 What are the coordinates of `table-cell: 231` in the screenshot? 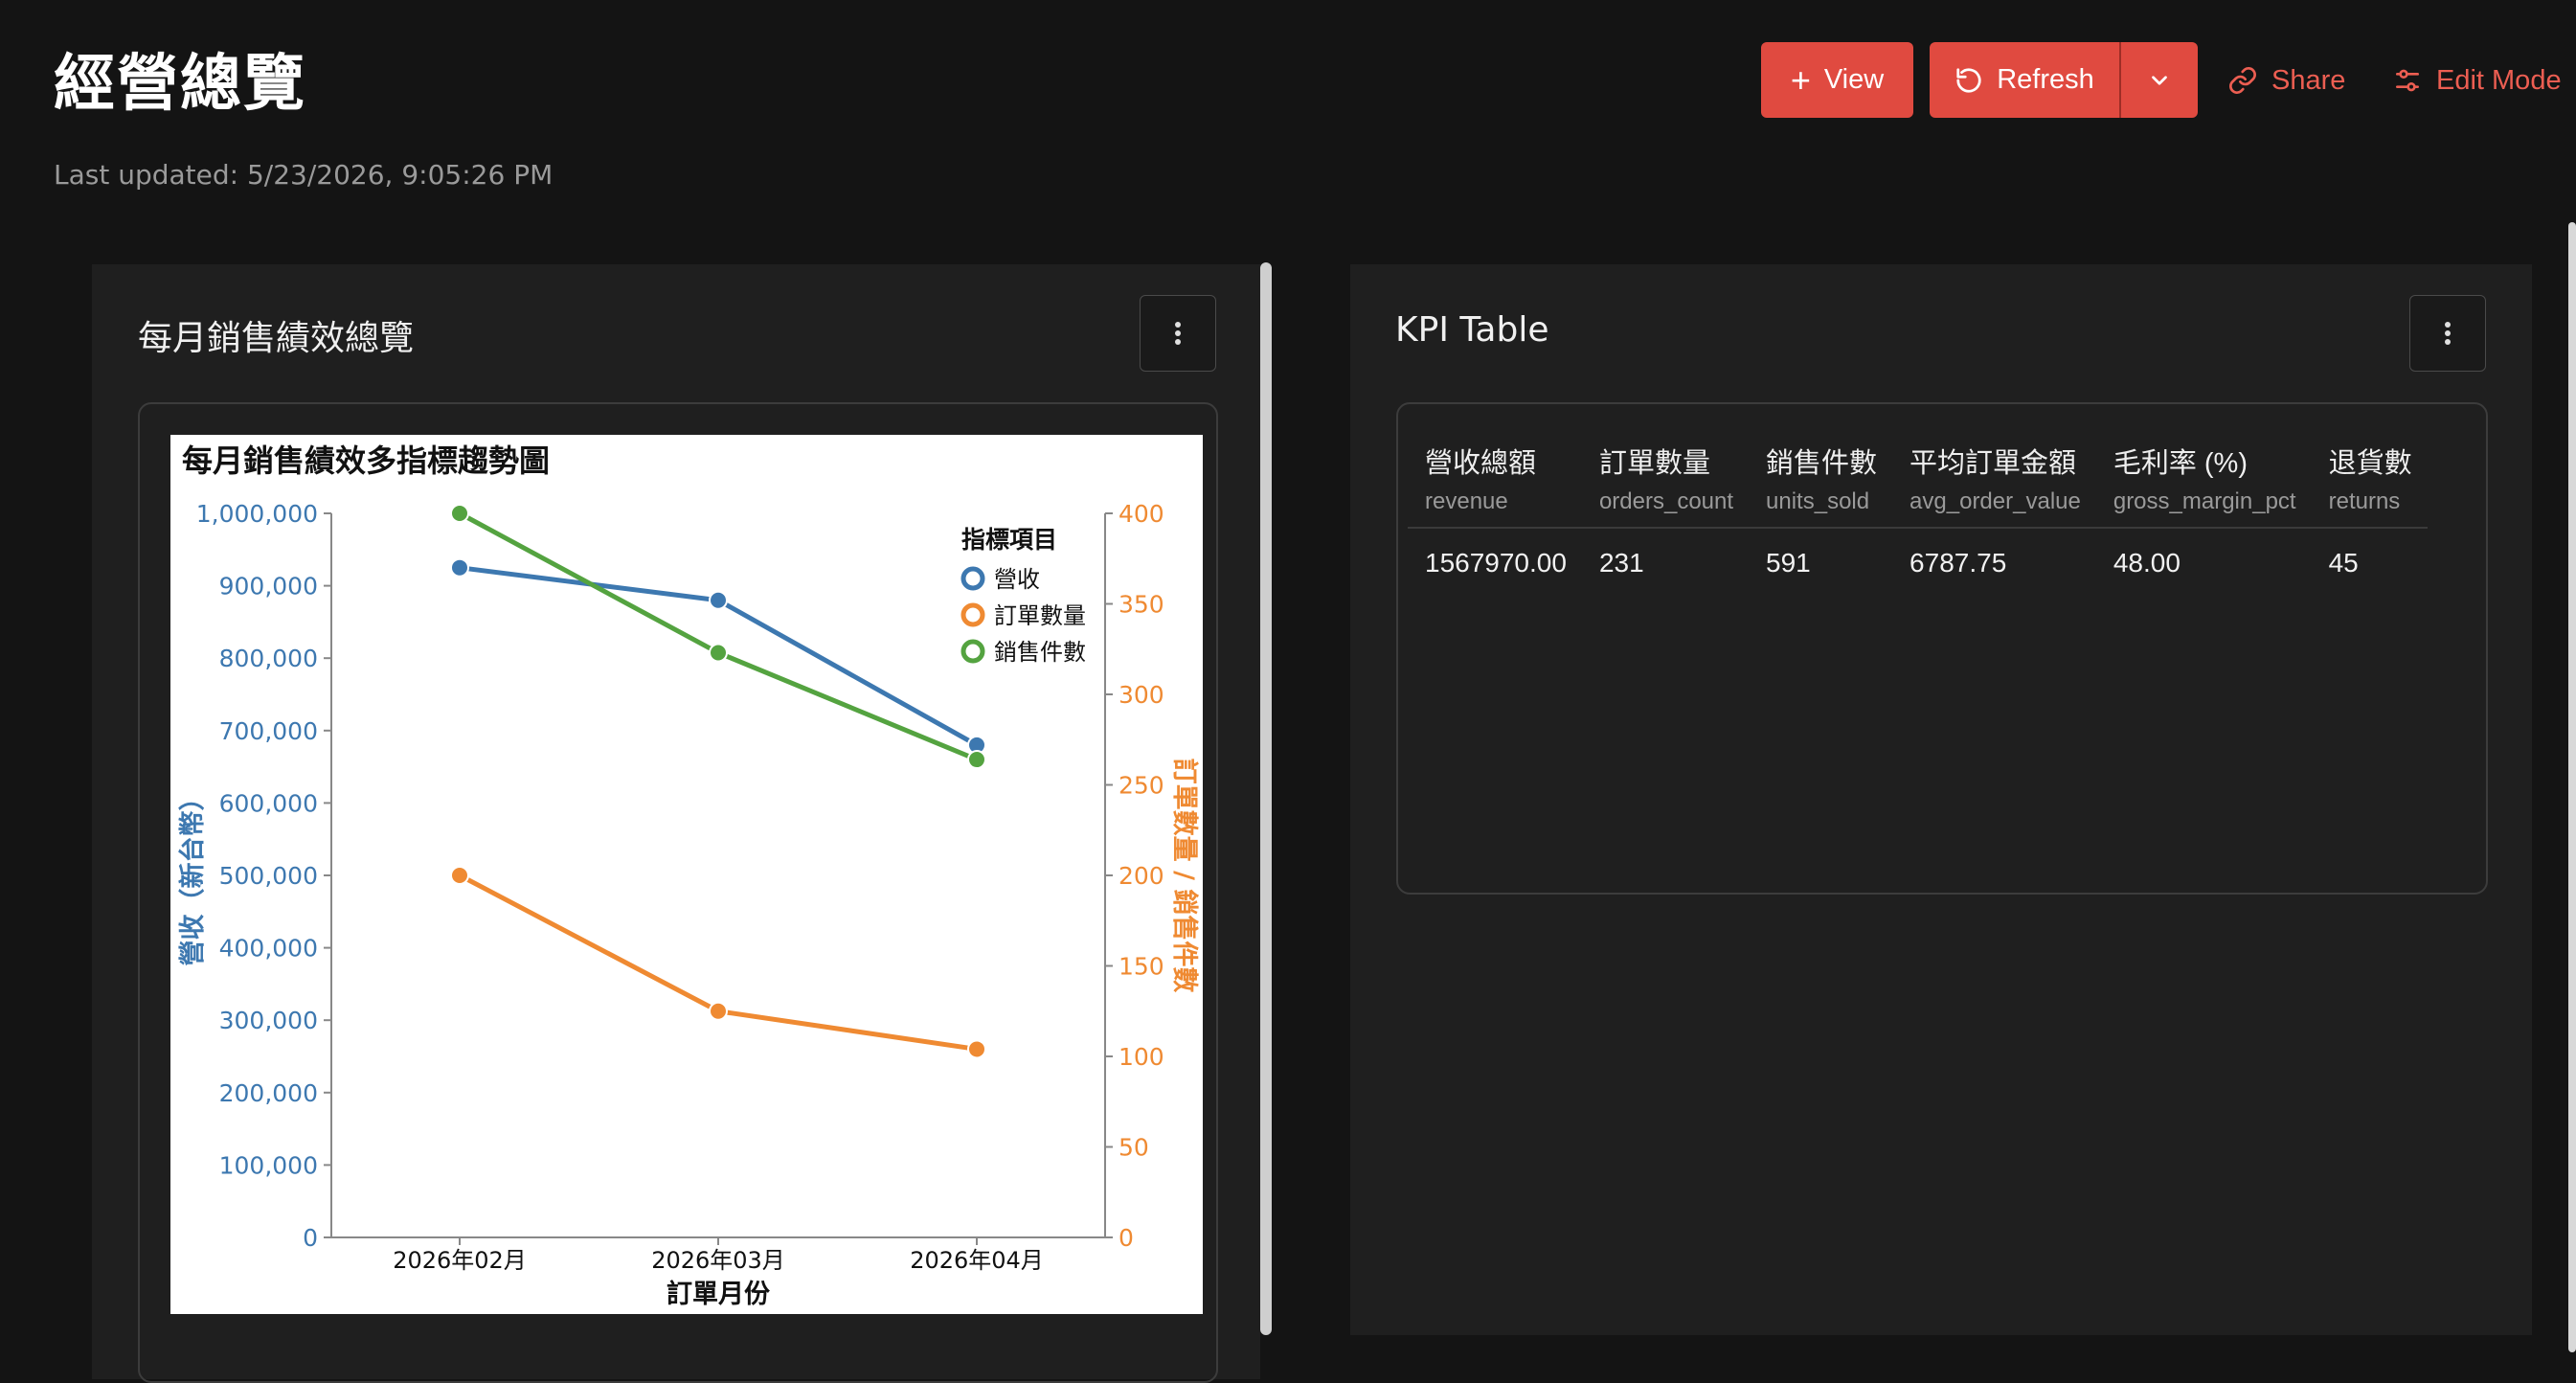 It's located at (1621, 563).